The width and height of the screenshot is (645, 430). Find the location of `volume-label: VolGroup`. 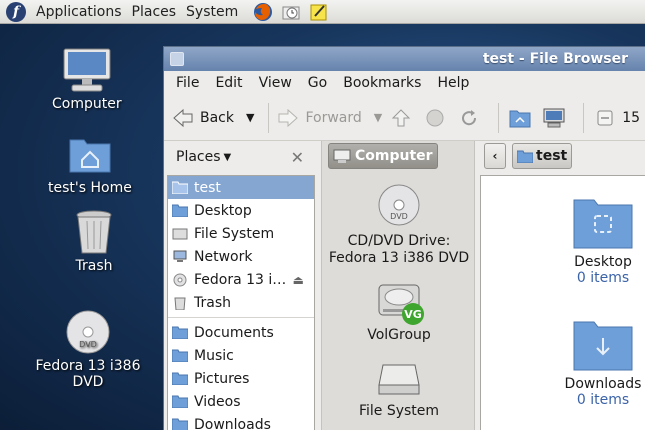

volume-label: VolGroup is located at coordinates (399, 335).